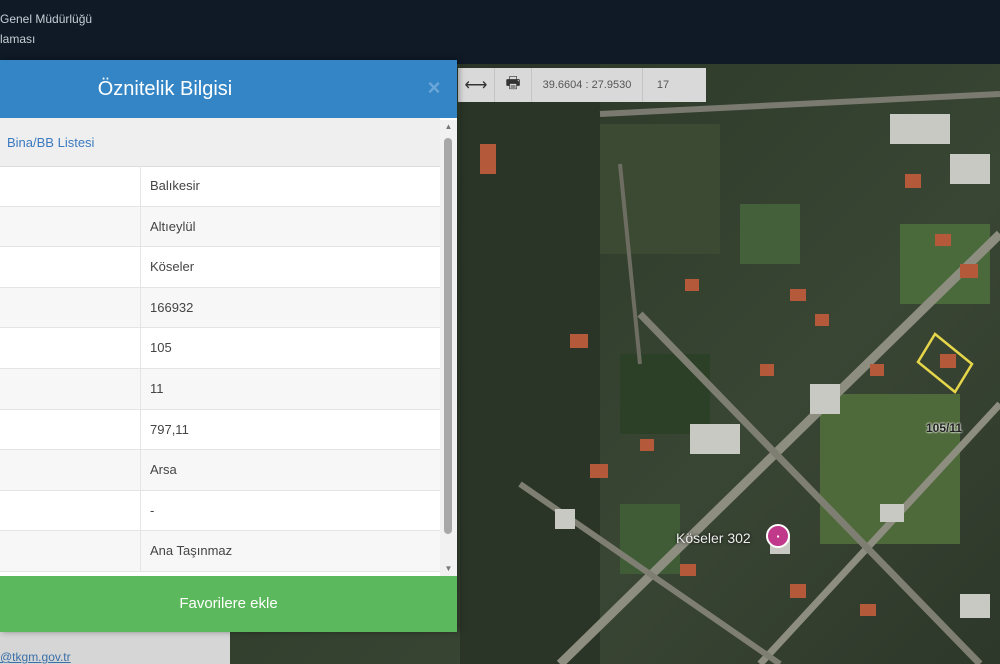 This screenshot has width=1000, height=664. Describe the element at coordinates (220, 470) in the screenshot. I see `table-row: Arsa` at that location.